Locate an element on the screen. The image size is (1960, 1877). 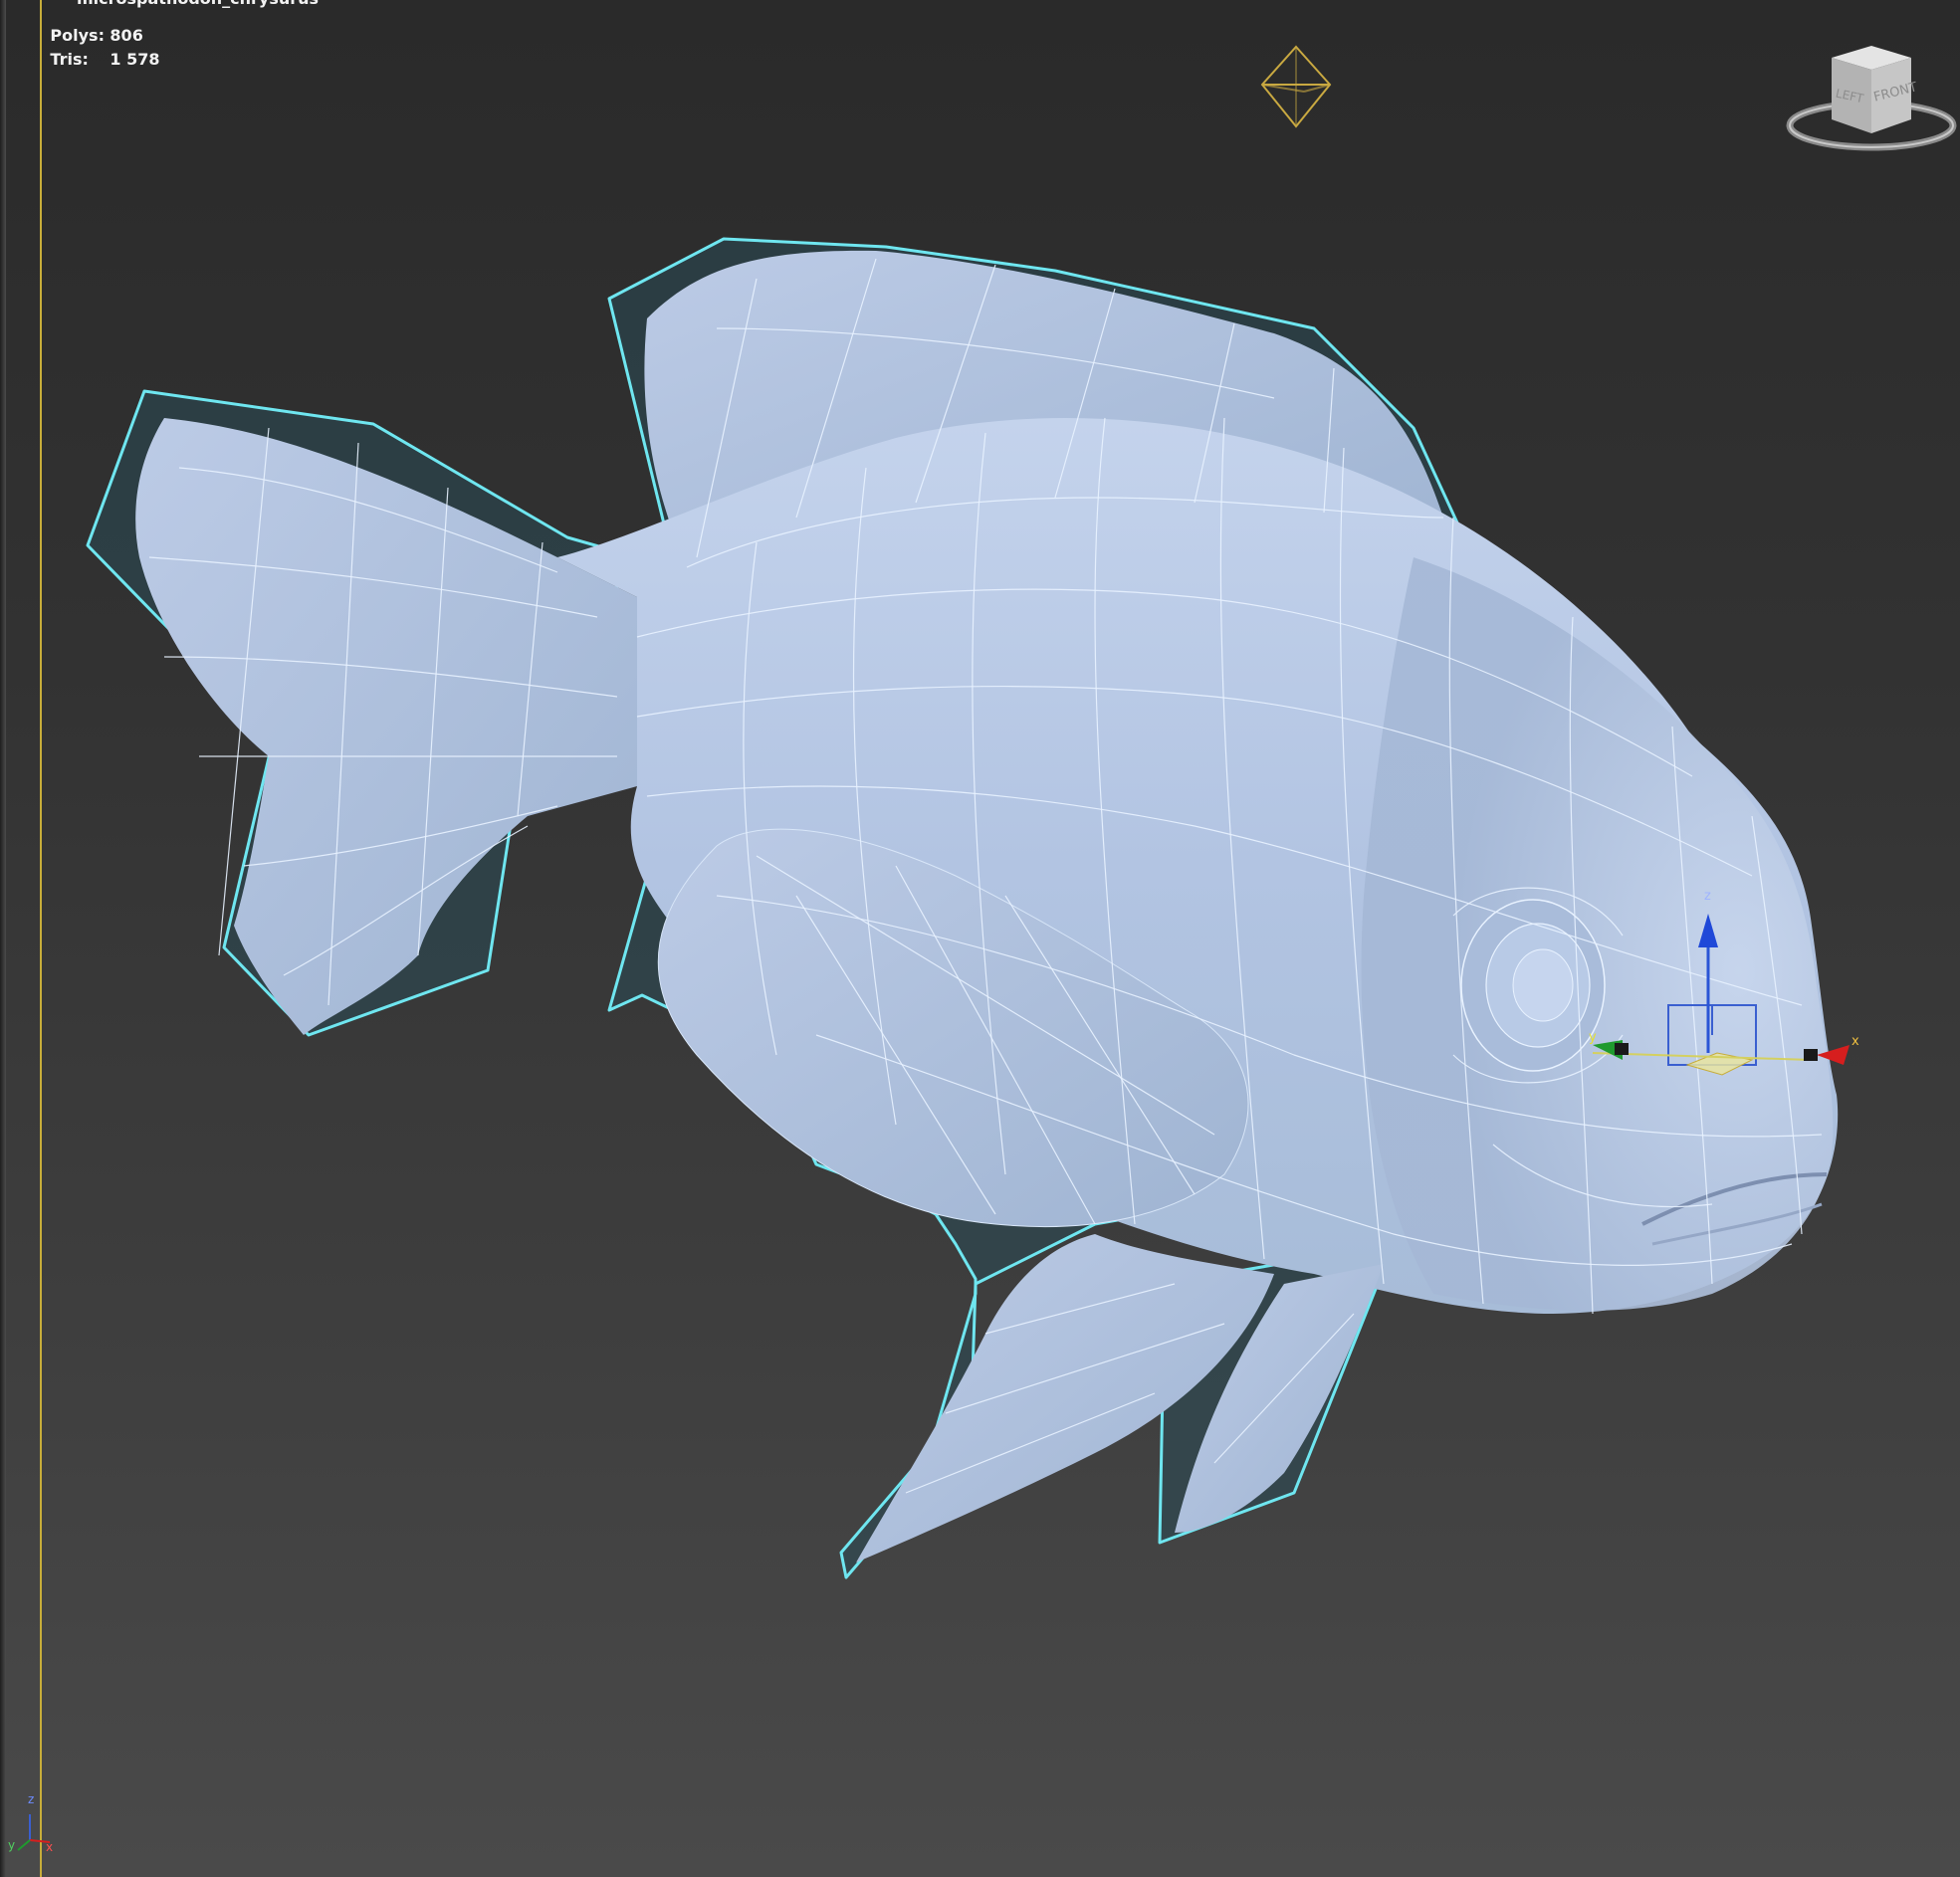
gizmo-z-label: z is located at coordinates (1707, 896).